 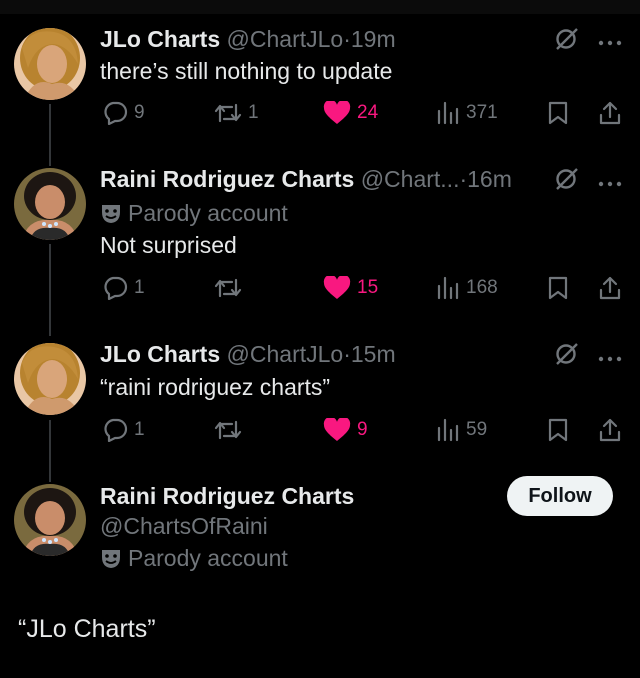 I want to click on retweet-button: 1, so click(x=236, y=113).